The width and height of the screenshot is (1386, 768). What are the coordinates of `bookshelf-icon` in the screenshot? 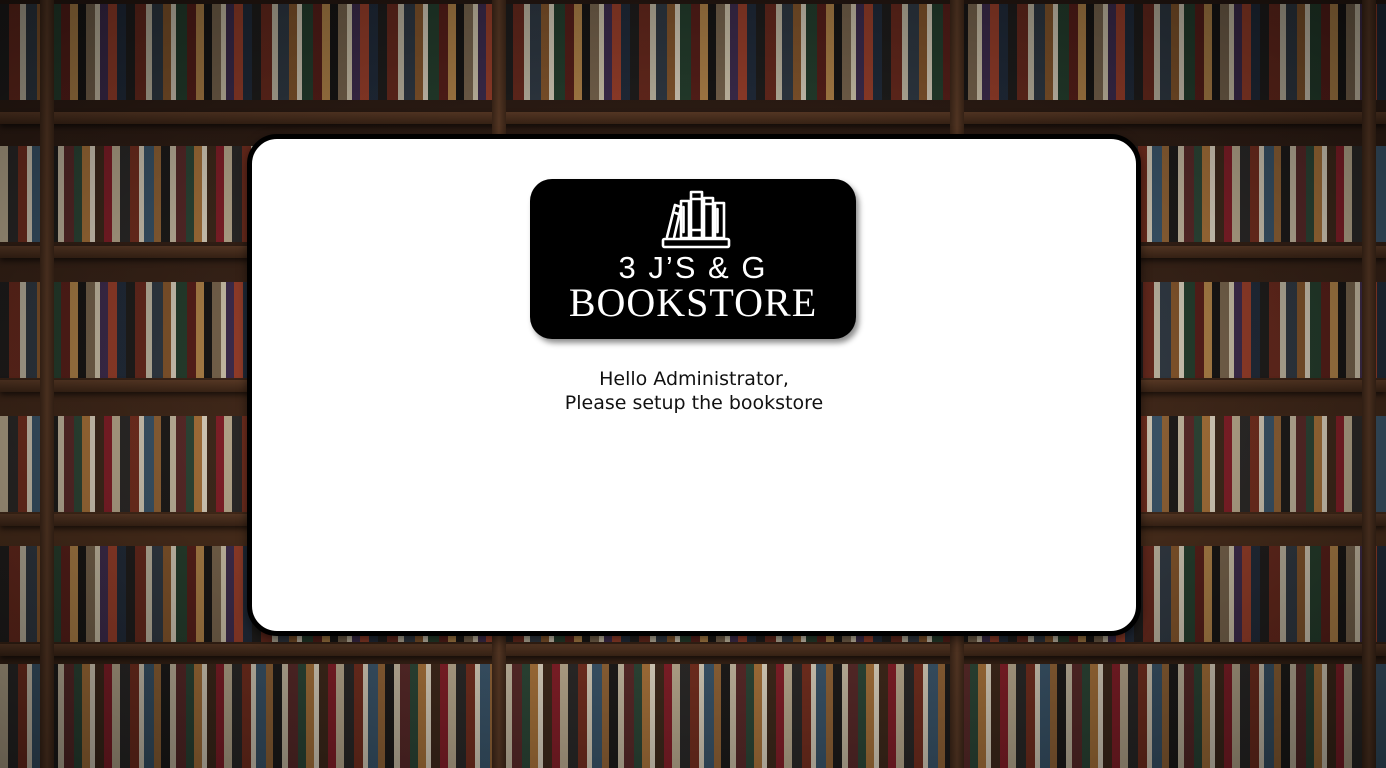 It's located at (696, 219).